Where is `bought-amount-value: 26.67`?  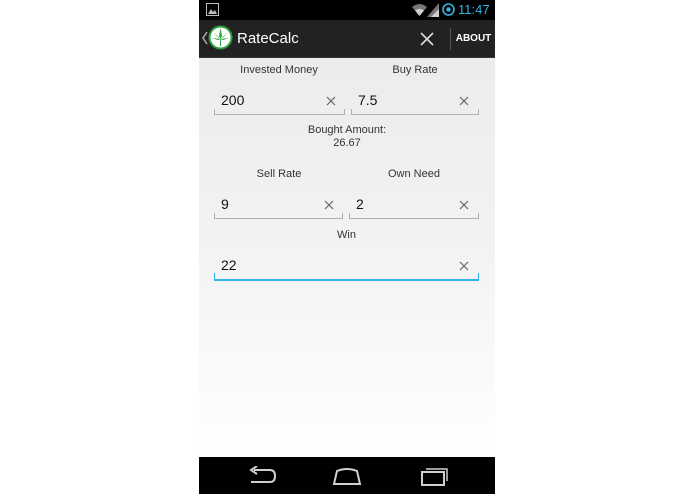
bought-amount-value: 26.67 is located at coordinates (347, 143).